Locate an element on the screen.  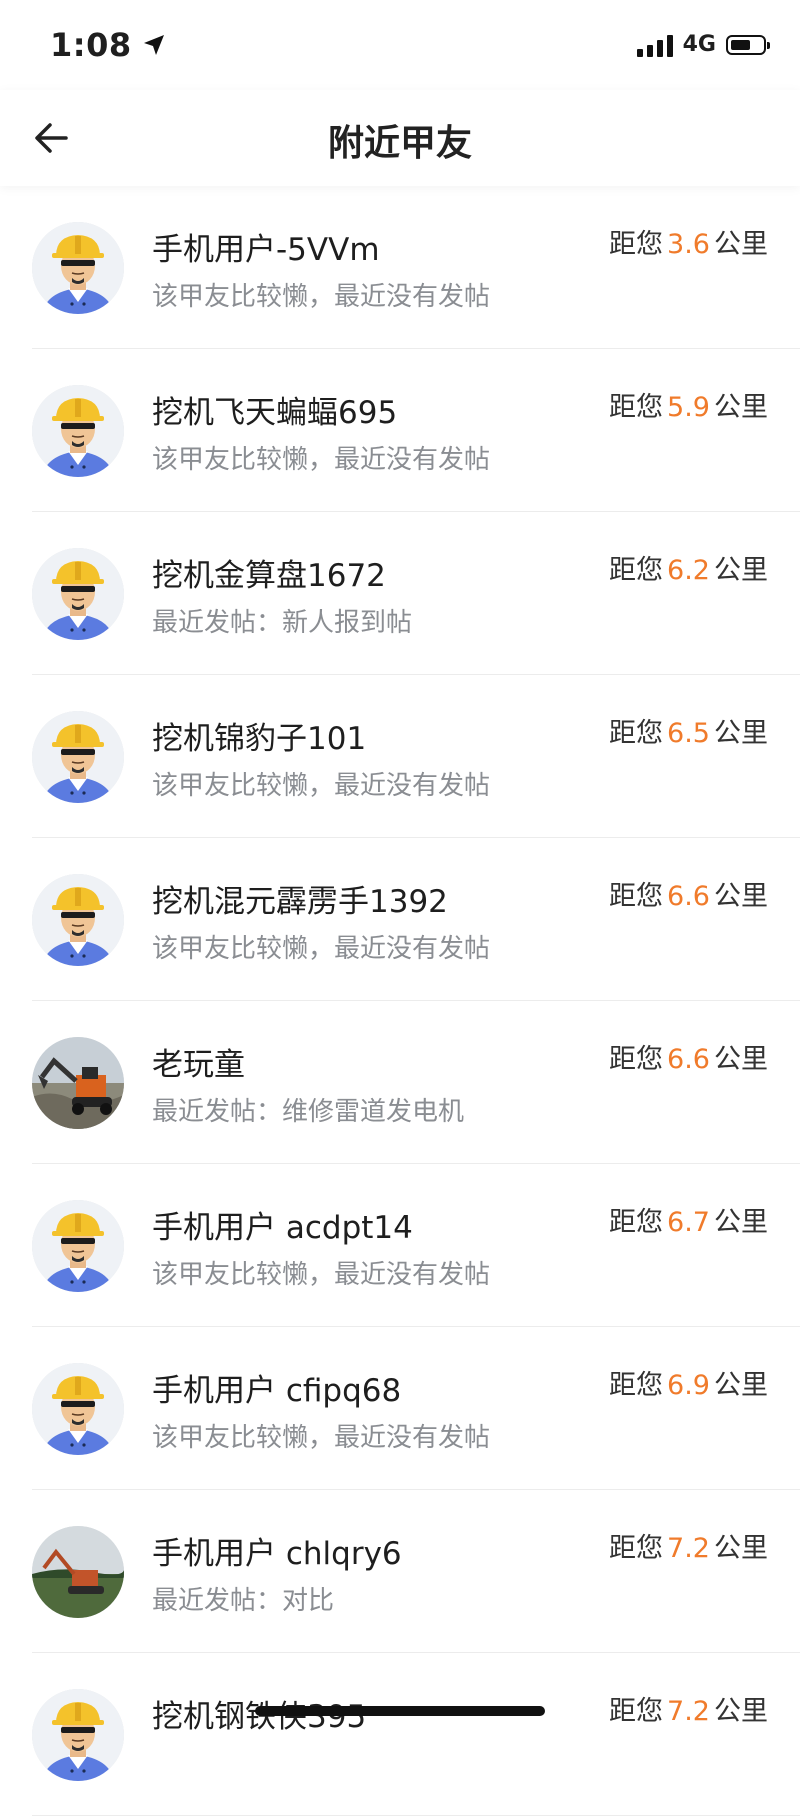
user-distance: 距您 6.5 公里 is located at coordinates (688, 730).